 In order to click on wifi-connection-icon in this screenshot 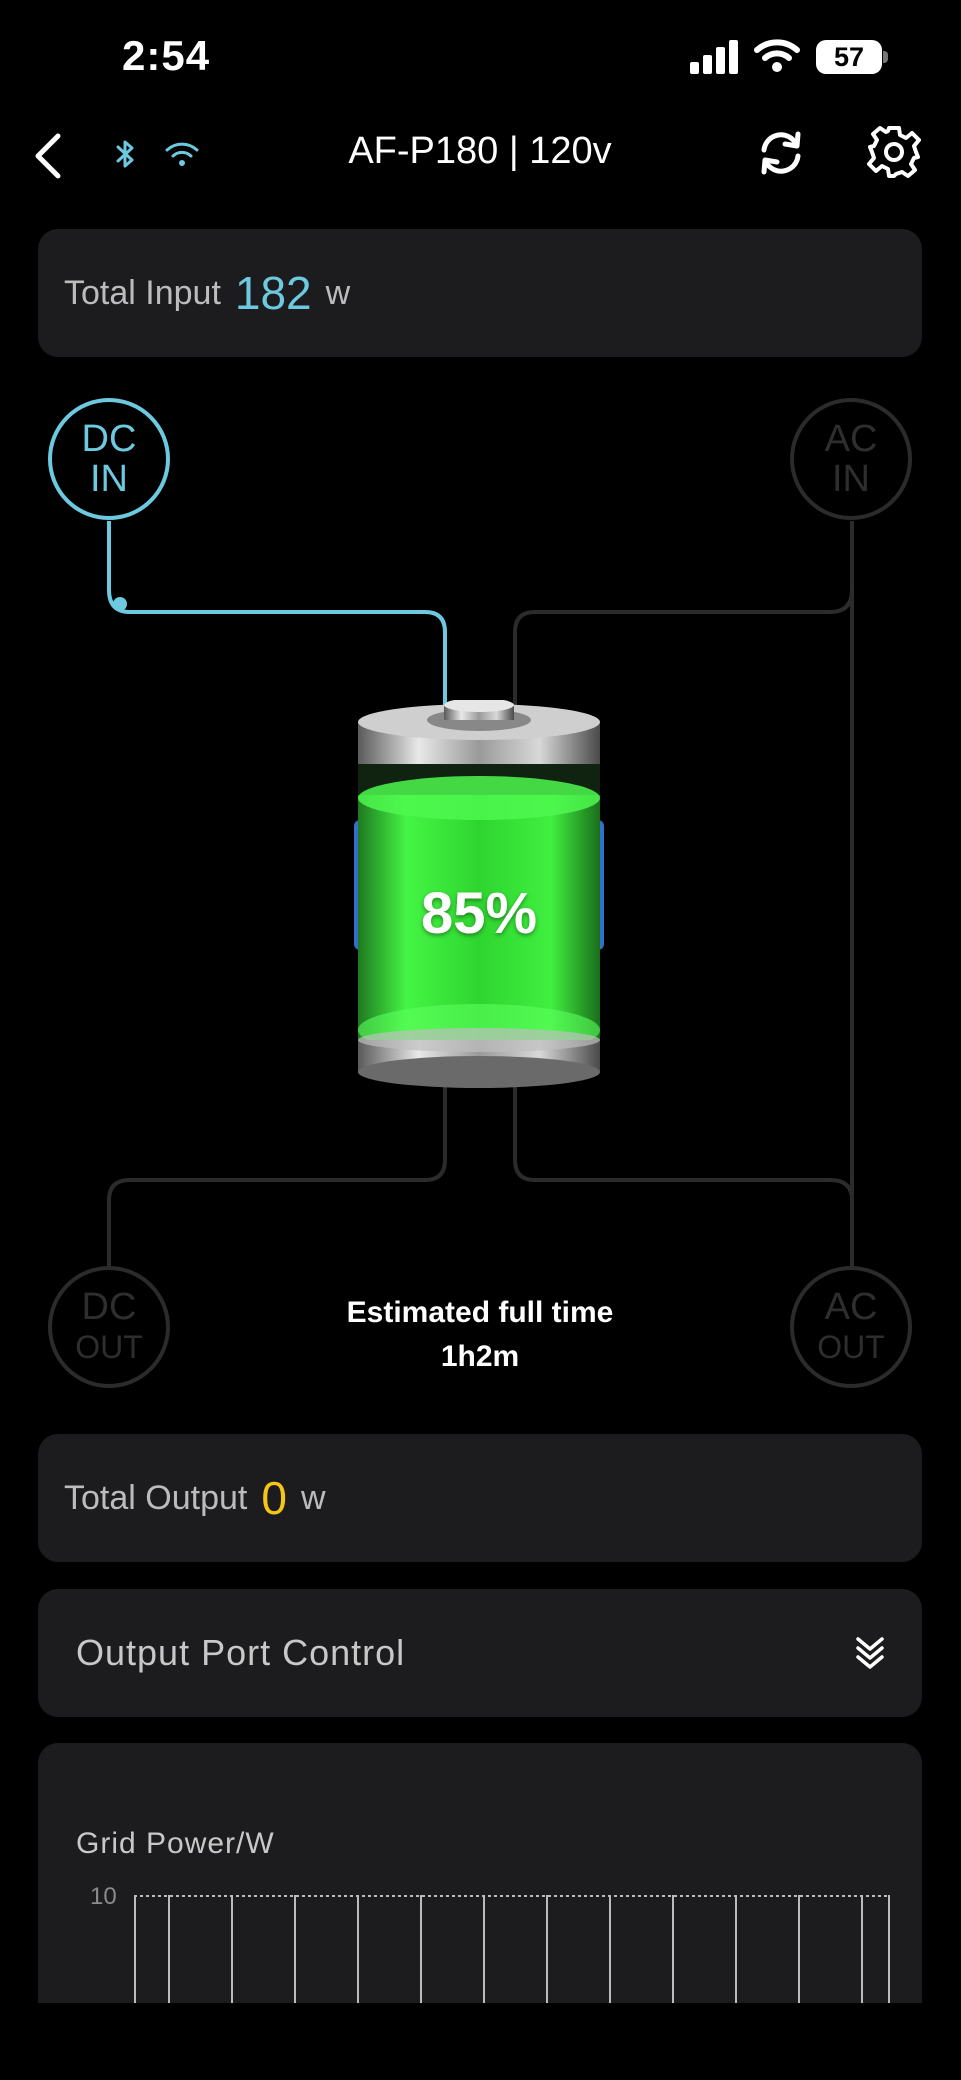, I will do `click(182, 154)`.